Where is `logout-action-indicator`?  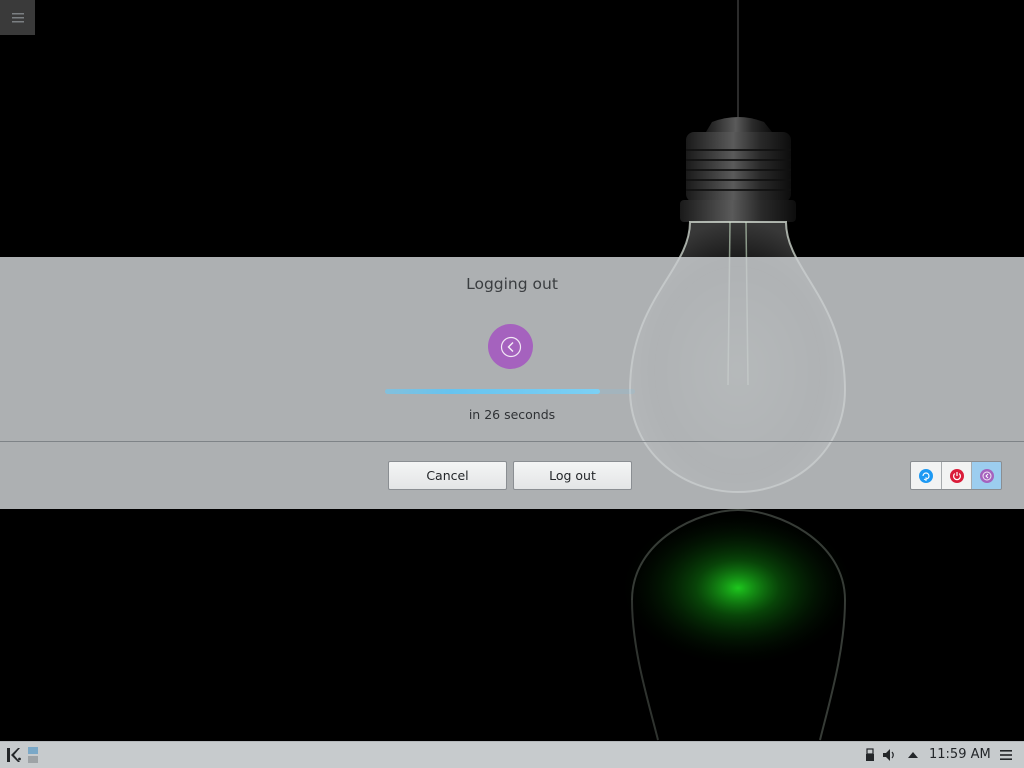
logout-action-indicator is located at coordinates (510, 346).